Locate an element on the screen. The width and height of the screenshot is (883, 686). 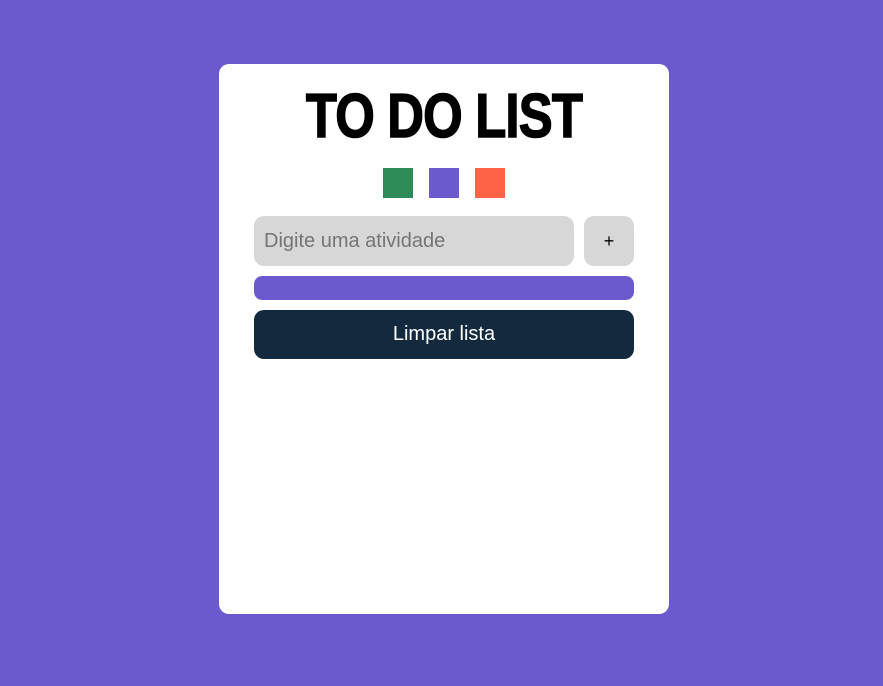
task-input is located at coordinates (414, 241).